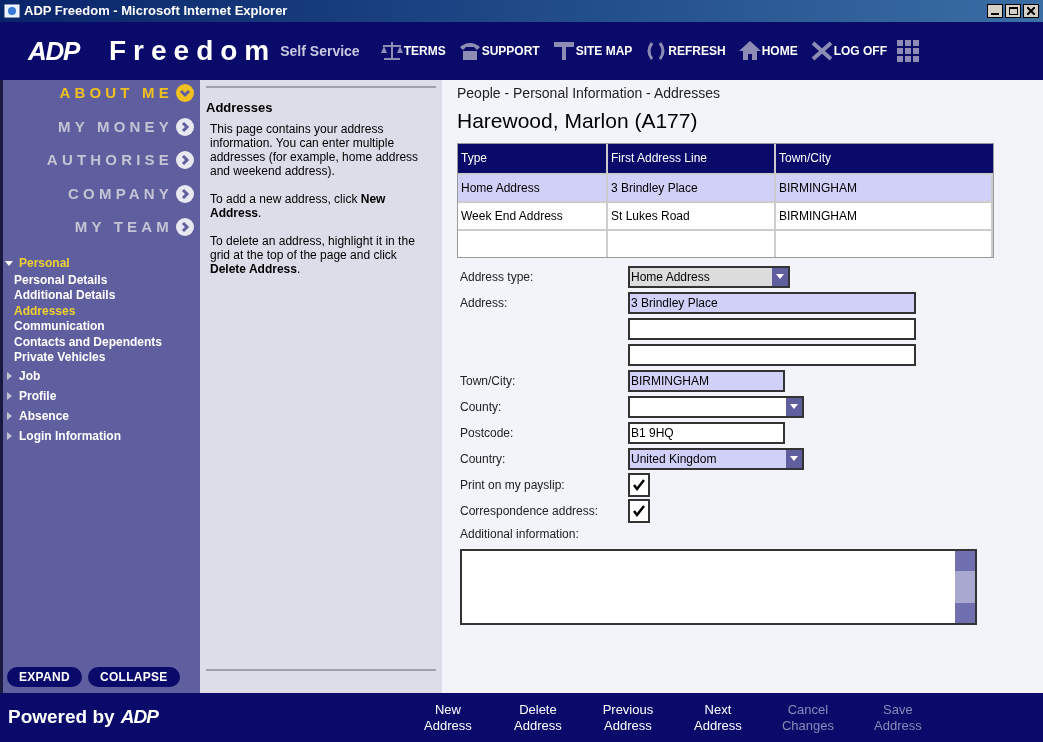 The width and height of the screenshot is (1043, 742). What do you see at coordinates (102, 311) in the screenshot?
I see `tree-item: Addresses` at bounding box center [102, 311].